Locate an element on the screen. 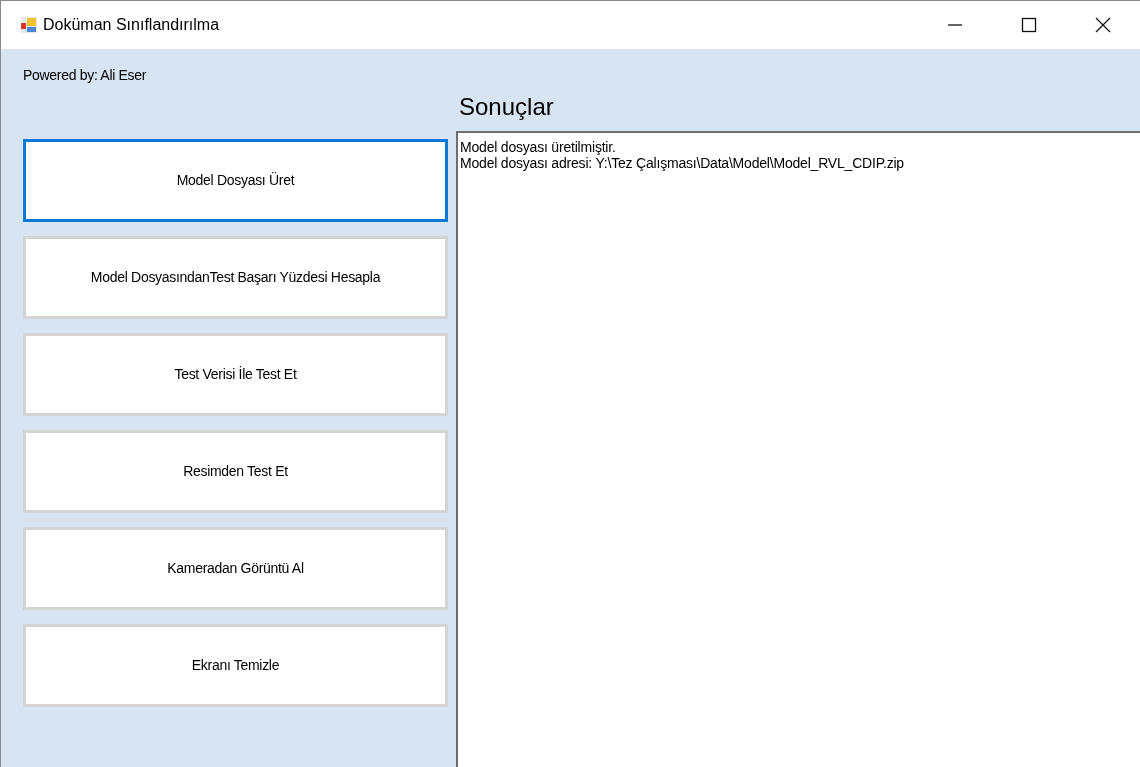  app-icon is located at coordinates (29, 25).